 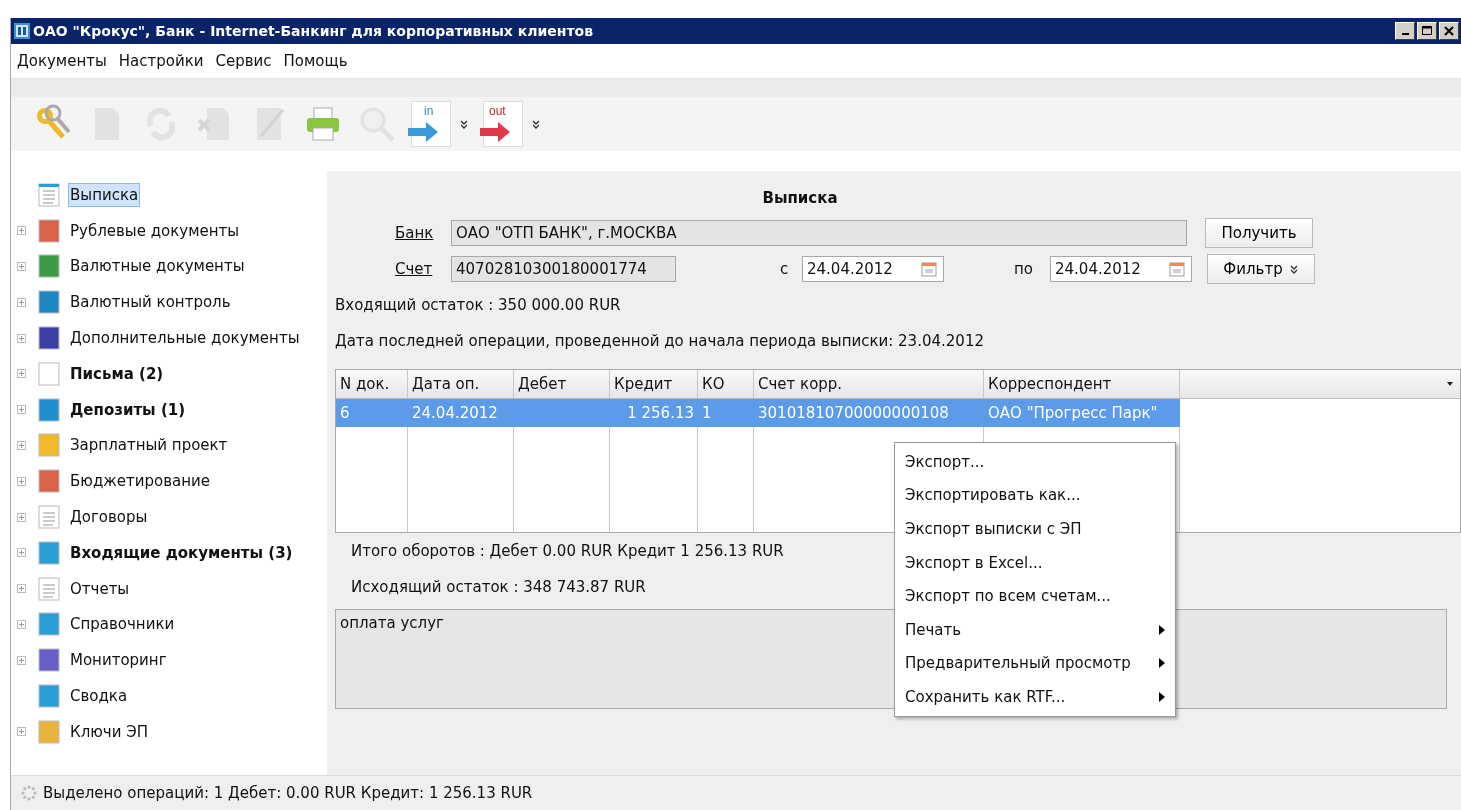 What do you see at coordinates (372, 384) in the screenshot?
I see `column-header: N док.` at bounding box center [372, 384].